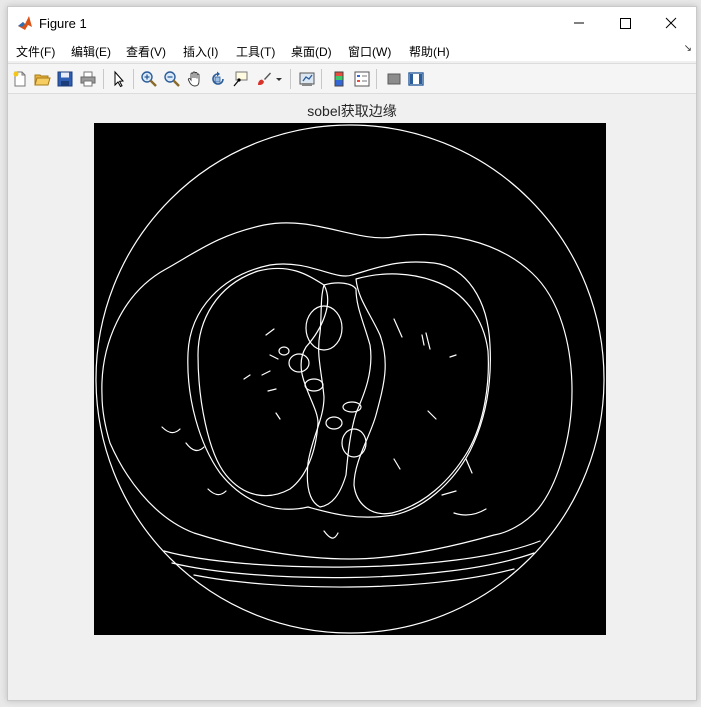  What do you see at coordinates (394, 79) in the screenshot?
I see `hide-plot-tools-icon` at bounding box center [394, 79].